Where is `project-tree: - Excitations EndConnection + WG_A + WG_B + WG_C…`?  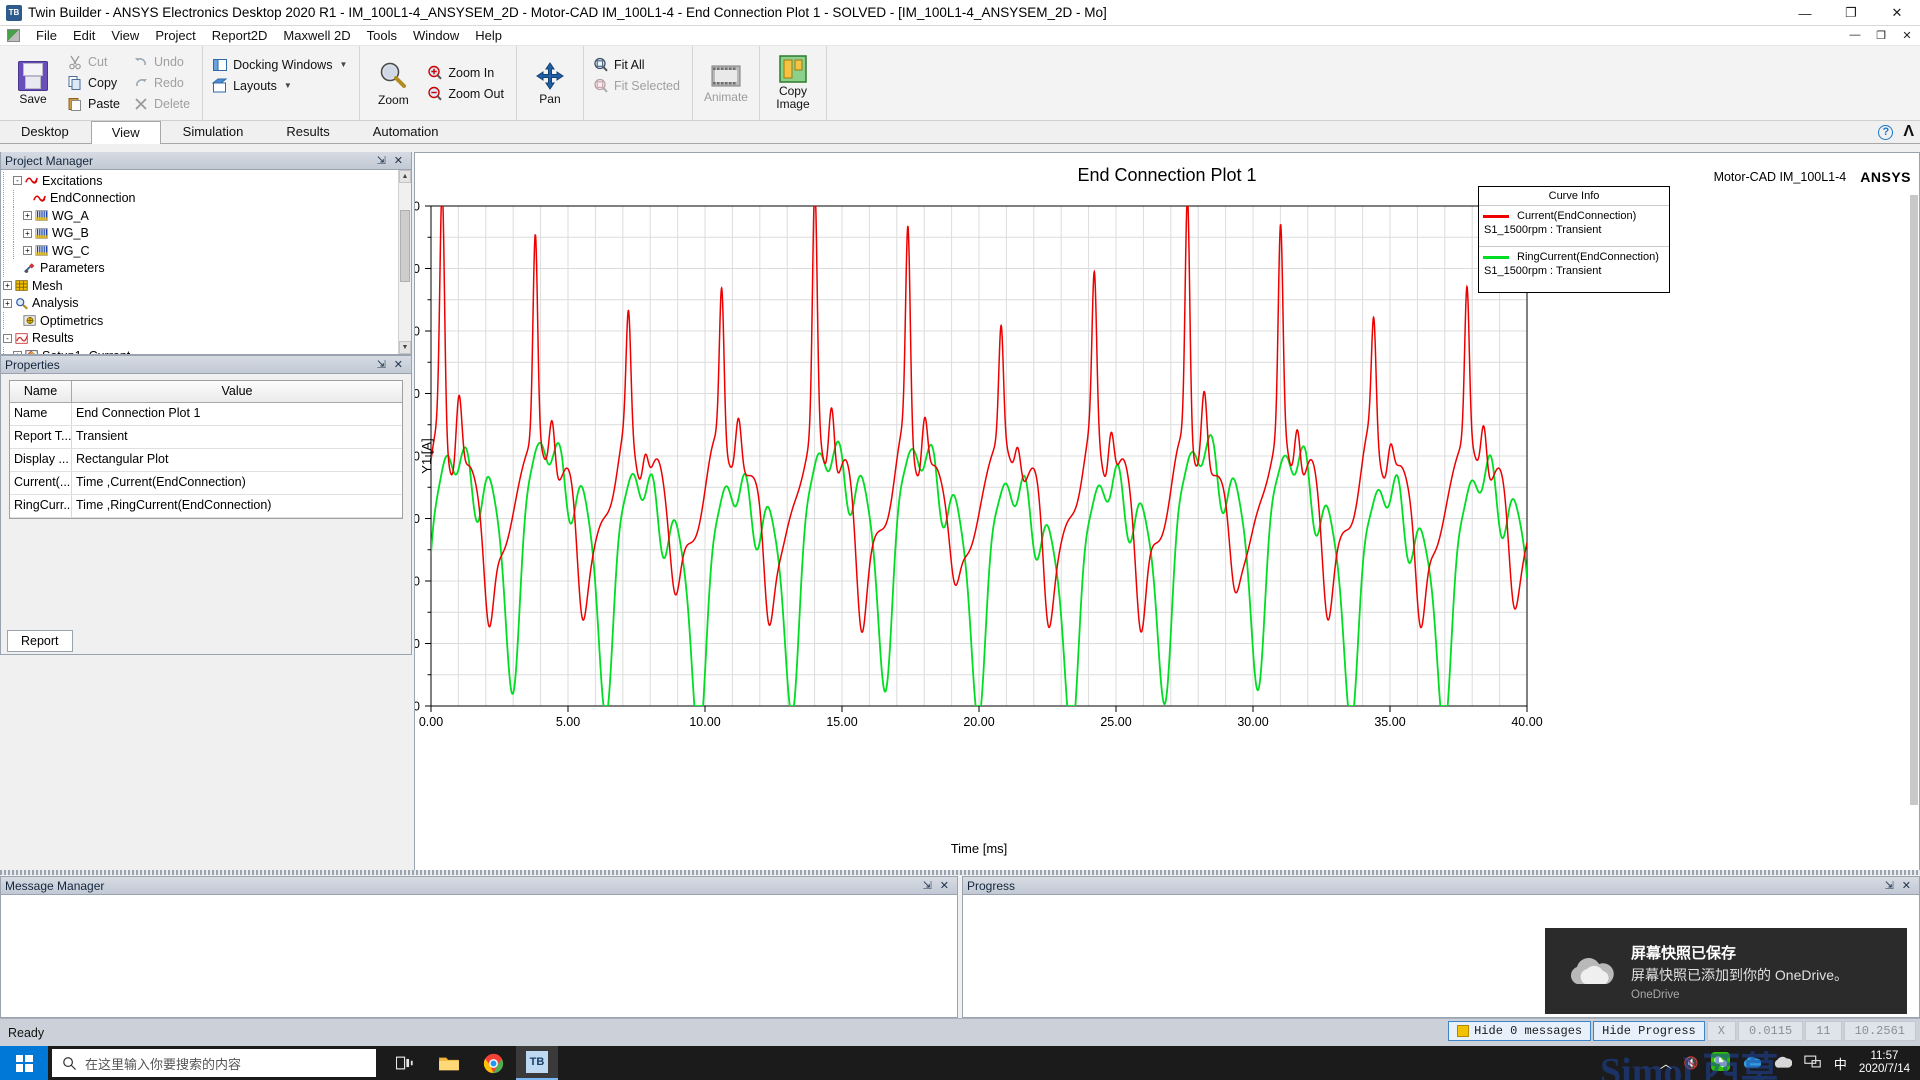 project-tree: - Excitations EndConnection + WG_A + WG_B + WG_C… is located at coordinates (199, 262).